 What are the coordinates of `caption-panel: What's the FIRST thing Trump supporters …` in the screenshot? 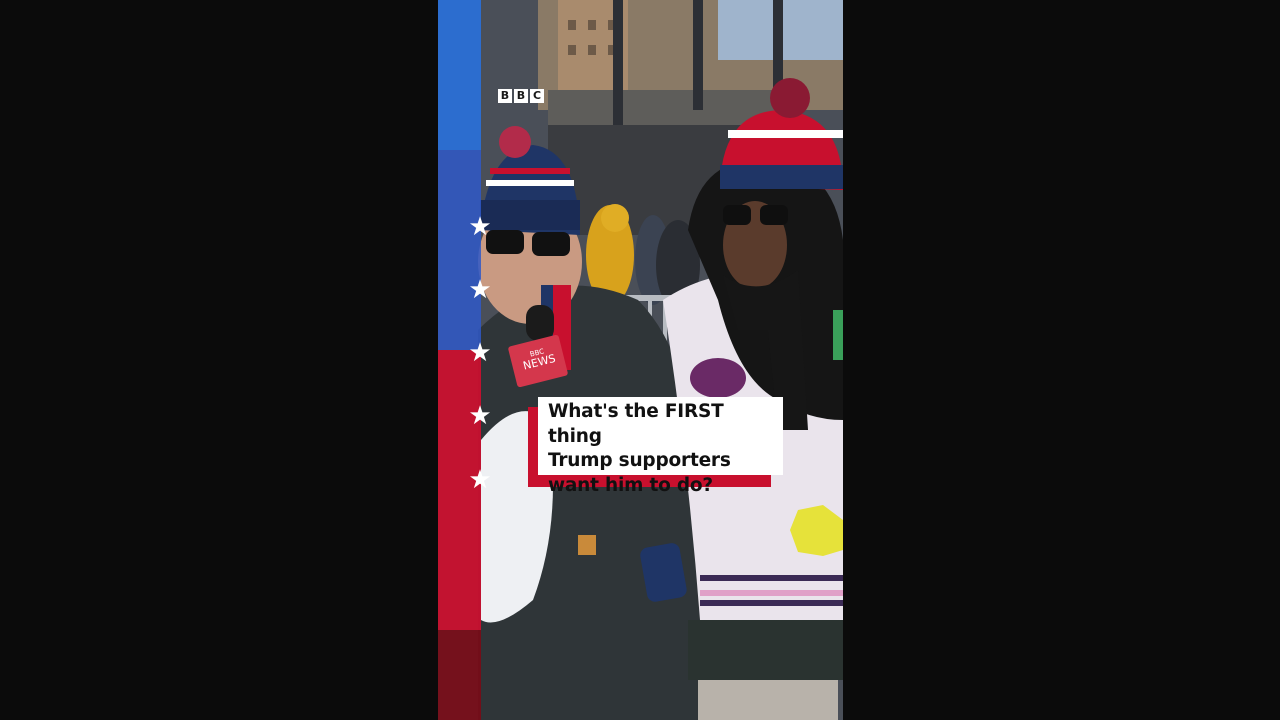 It's located at (660, 446).